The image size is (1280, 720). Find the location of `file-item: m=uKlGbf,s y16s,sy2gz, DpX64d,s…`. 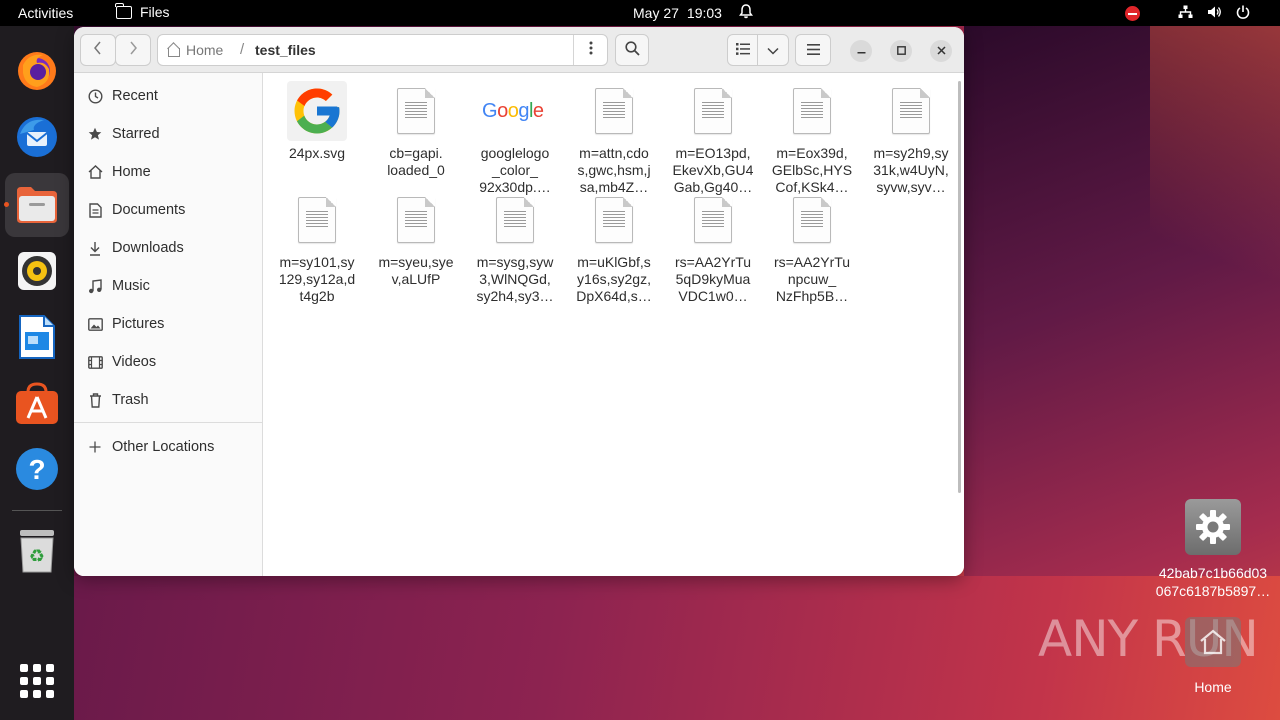

file-item: m=uKlGbf,s y16s,sy2gz, DpX64d,s… is located at coordinates (614, 247).